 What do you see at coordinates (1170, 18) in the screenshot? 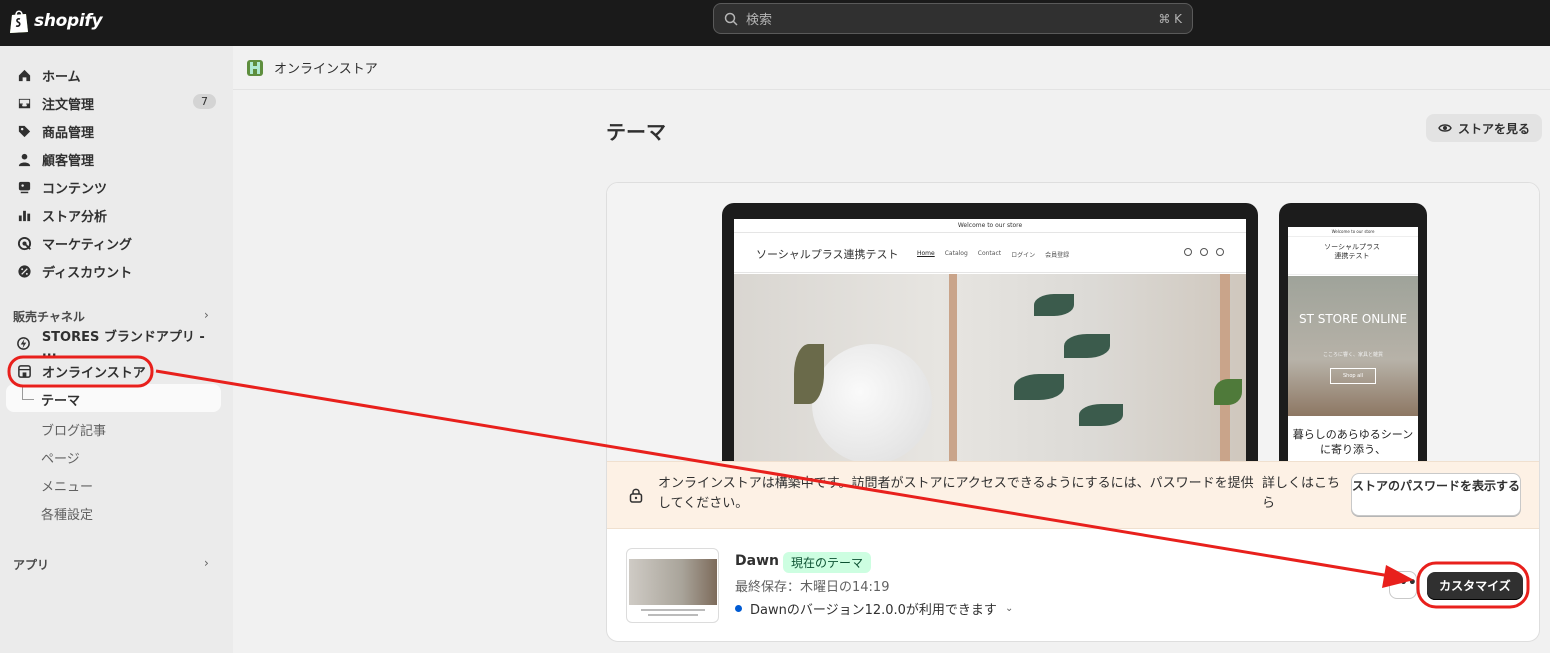
I see `search-shortcut: ⌘ K` at bounding box center [1170, 18].